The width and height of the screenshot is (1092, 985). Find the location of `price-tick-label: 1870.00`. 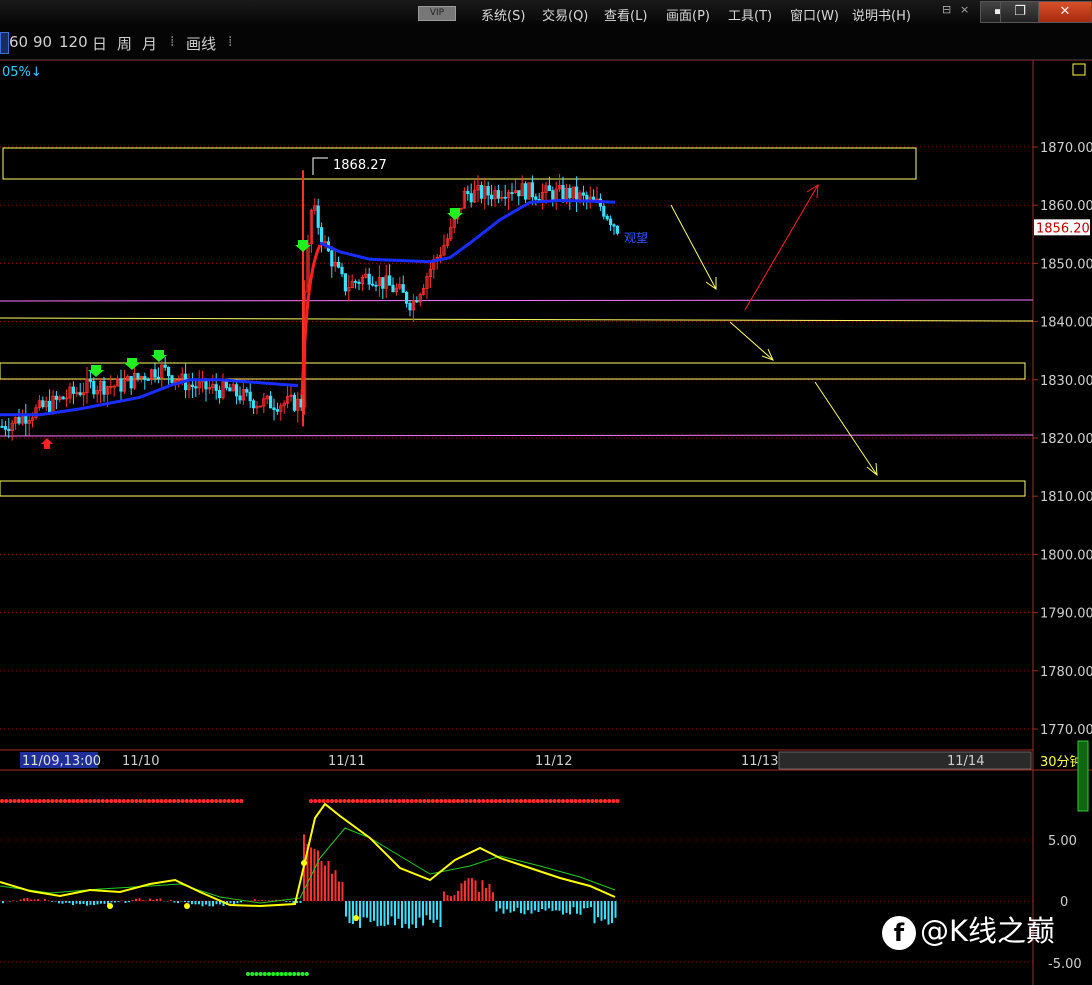

price-tick-label: 1870.00 is located at coordinates (1066, 148).